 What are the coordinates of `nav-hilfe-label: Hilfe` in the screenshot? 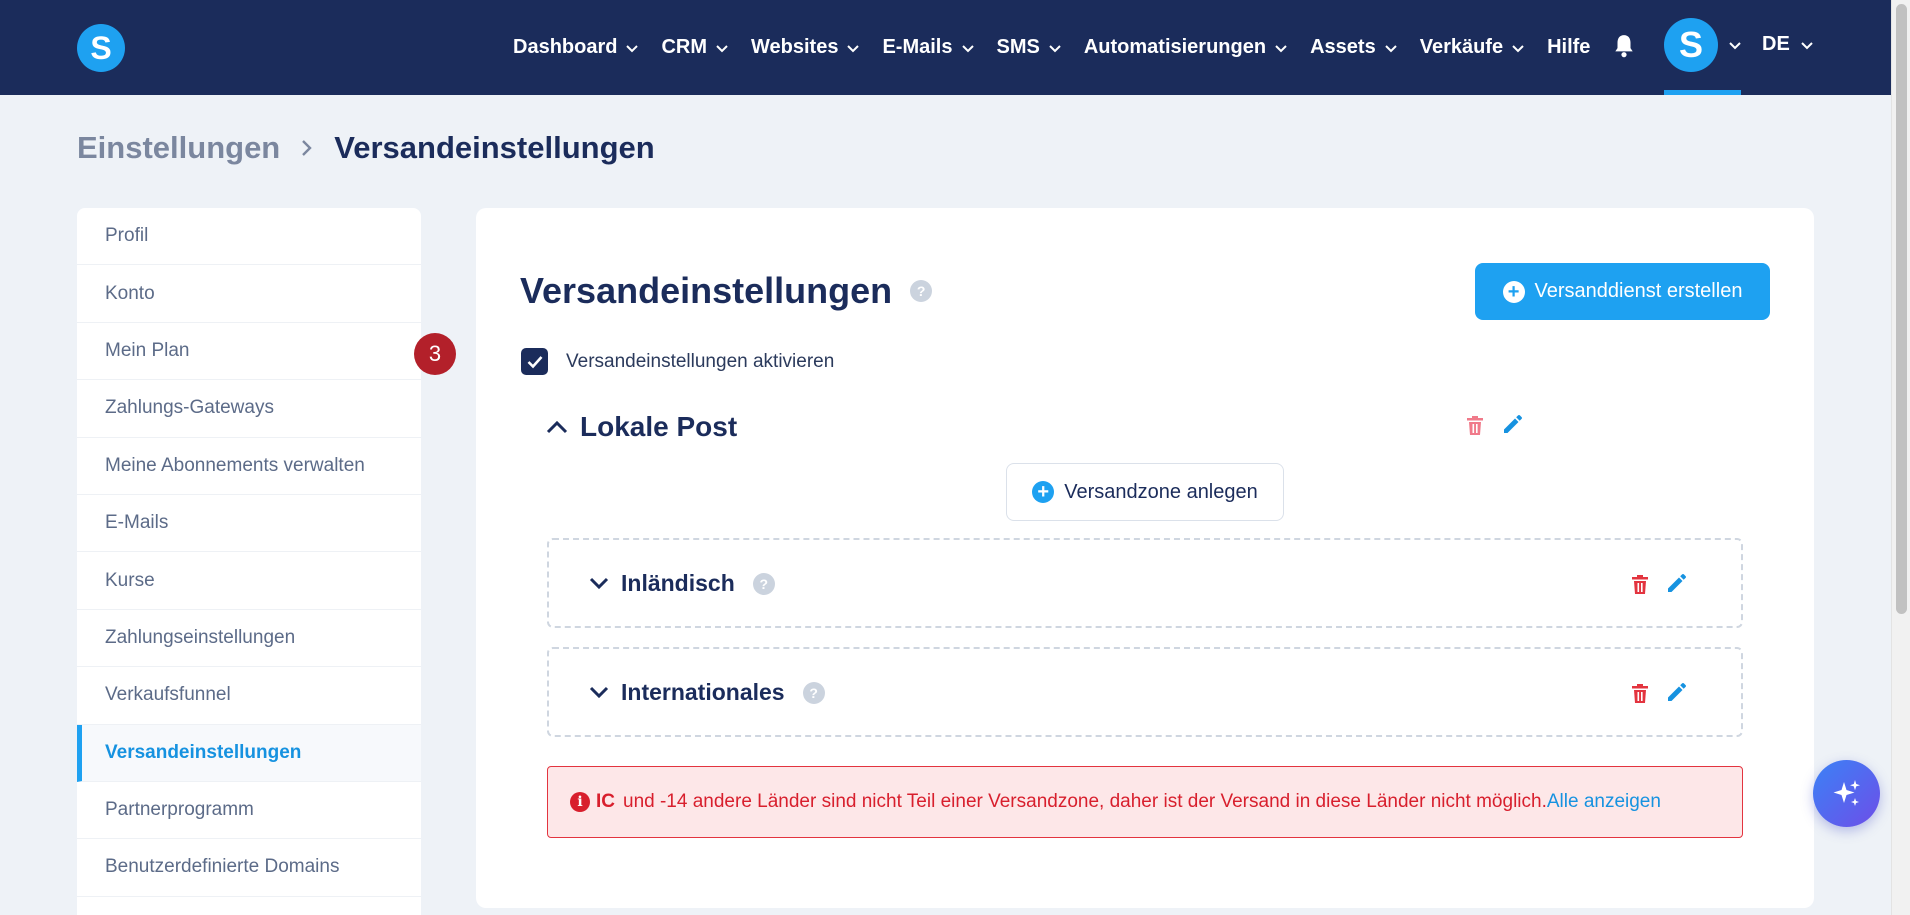 It's located at (1569, 47).